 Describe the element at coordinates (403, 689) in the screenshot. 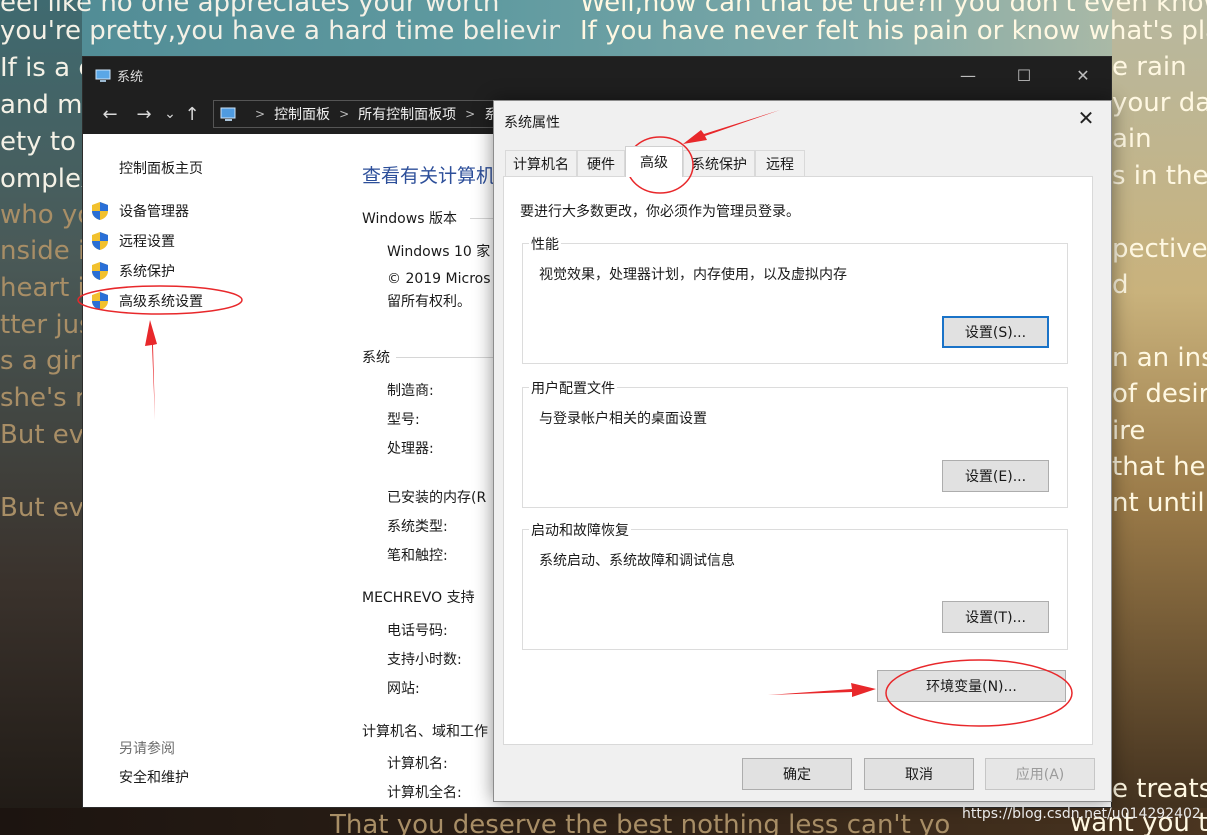

I see `website-label: 网站:` at that location.